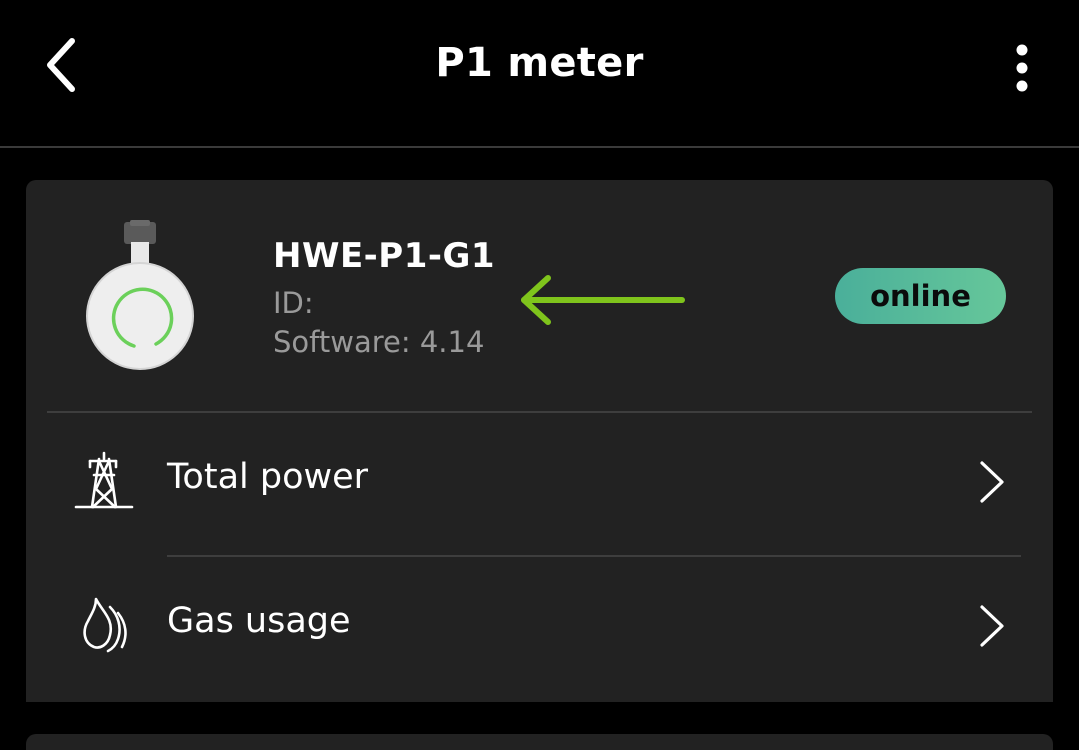 Image resolution: width=1079 pixels, height=750 pixels. What do you see at coordinates (104, 480) in the screenshot?
I see `power-pylon-icon` at bounding box center [104, 480].